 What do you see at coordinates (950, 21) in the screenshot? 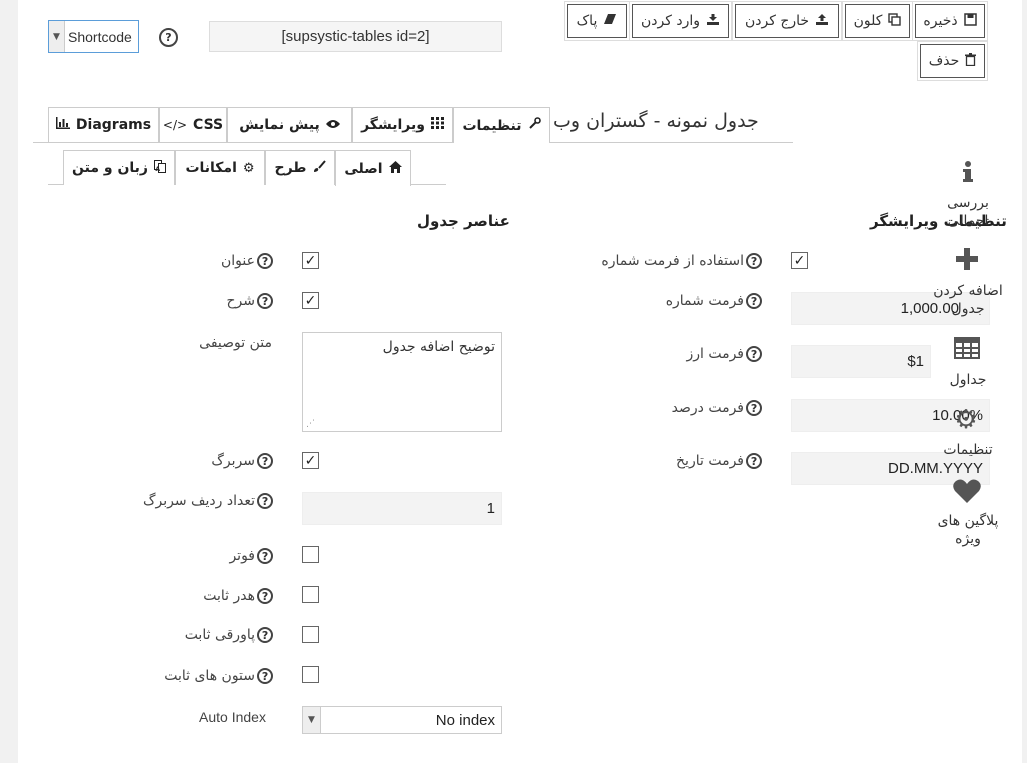
I see `save-button: ذخیره` at bounding box center [950, 21].